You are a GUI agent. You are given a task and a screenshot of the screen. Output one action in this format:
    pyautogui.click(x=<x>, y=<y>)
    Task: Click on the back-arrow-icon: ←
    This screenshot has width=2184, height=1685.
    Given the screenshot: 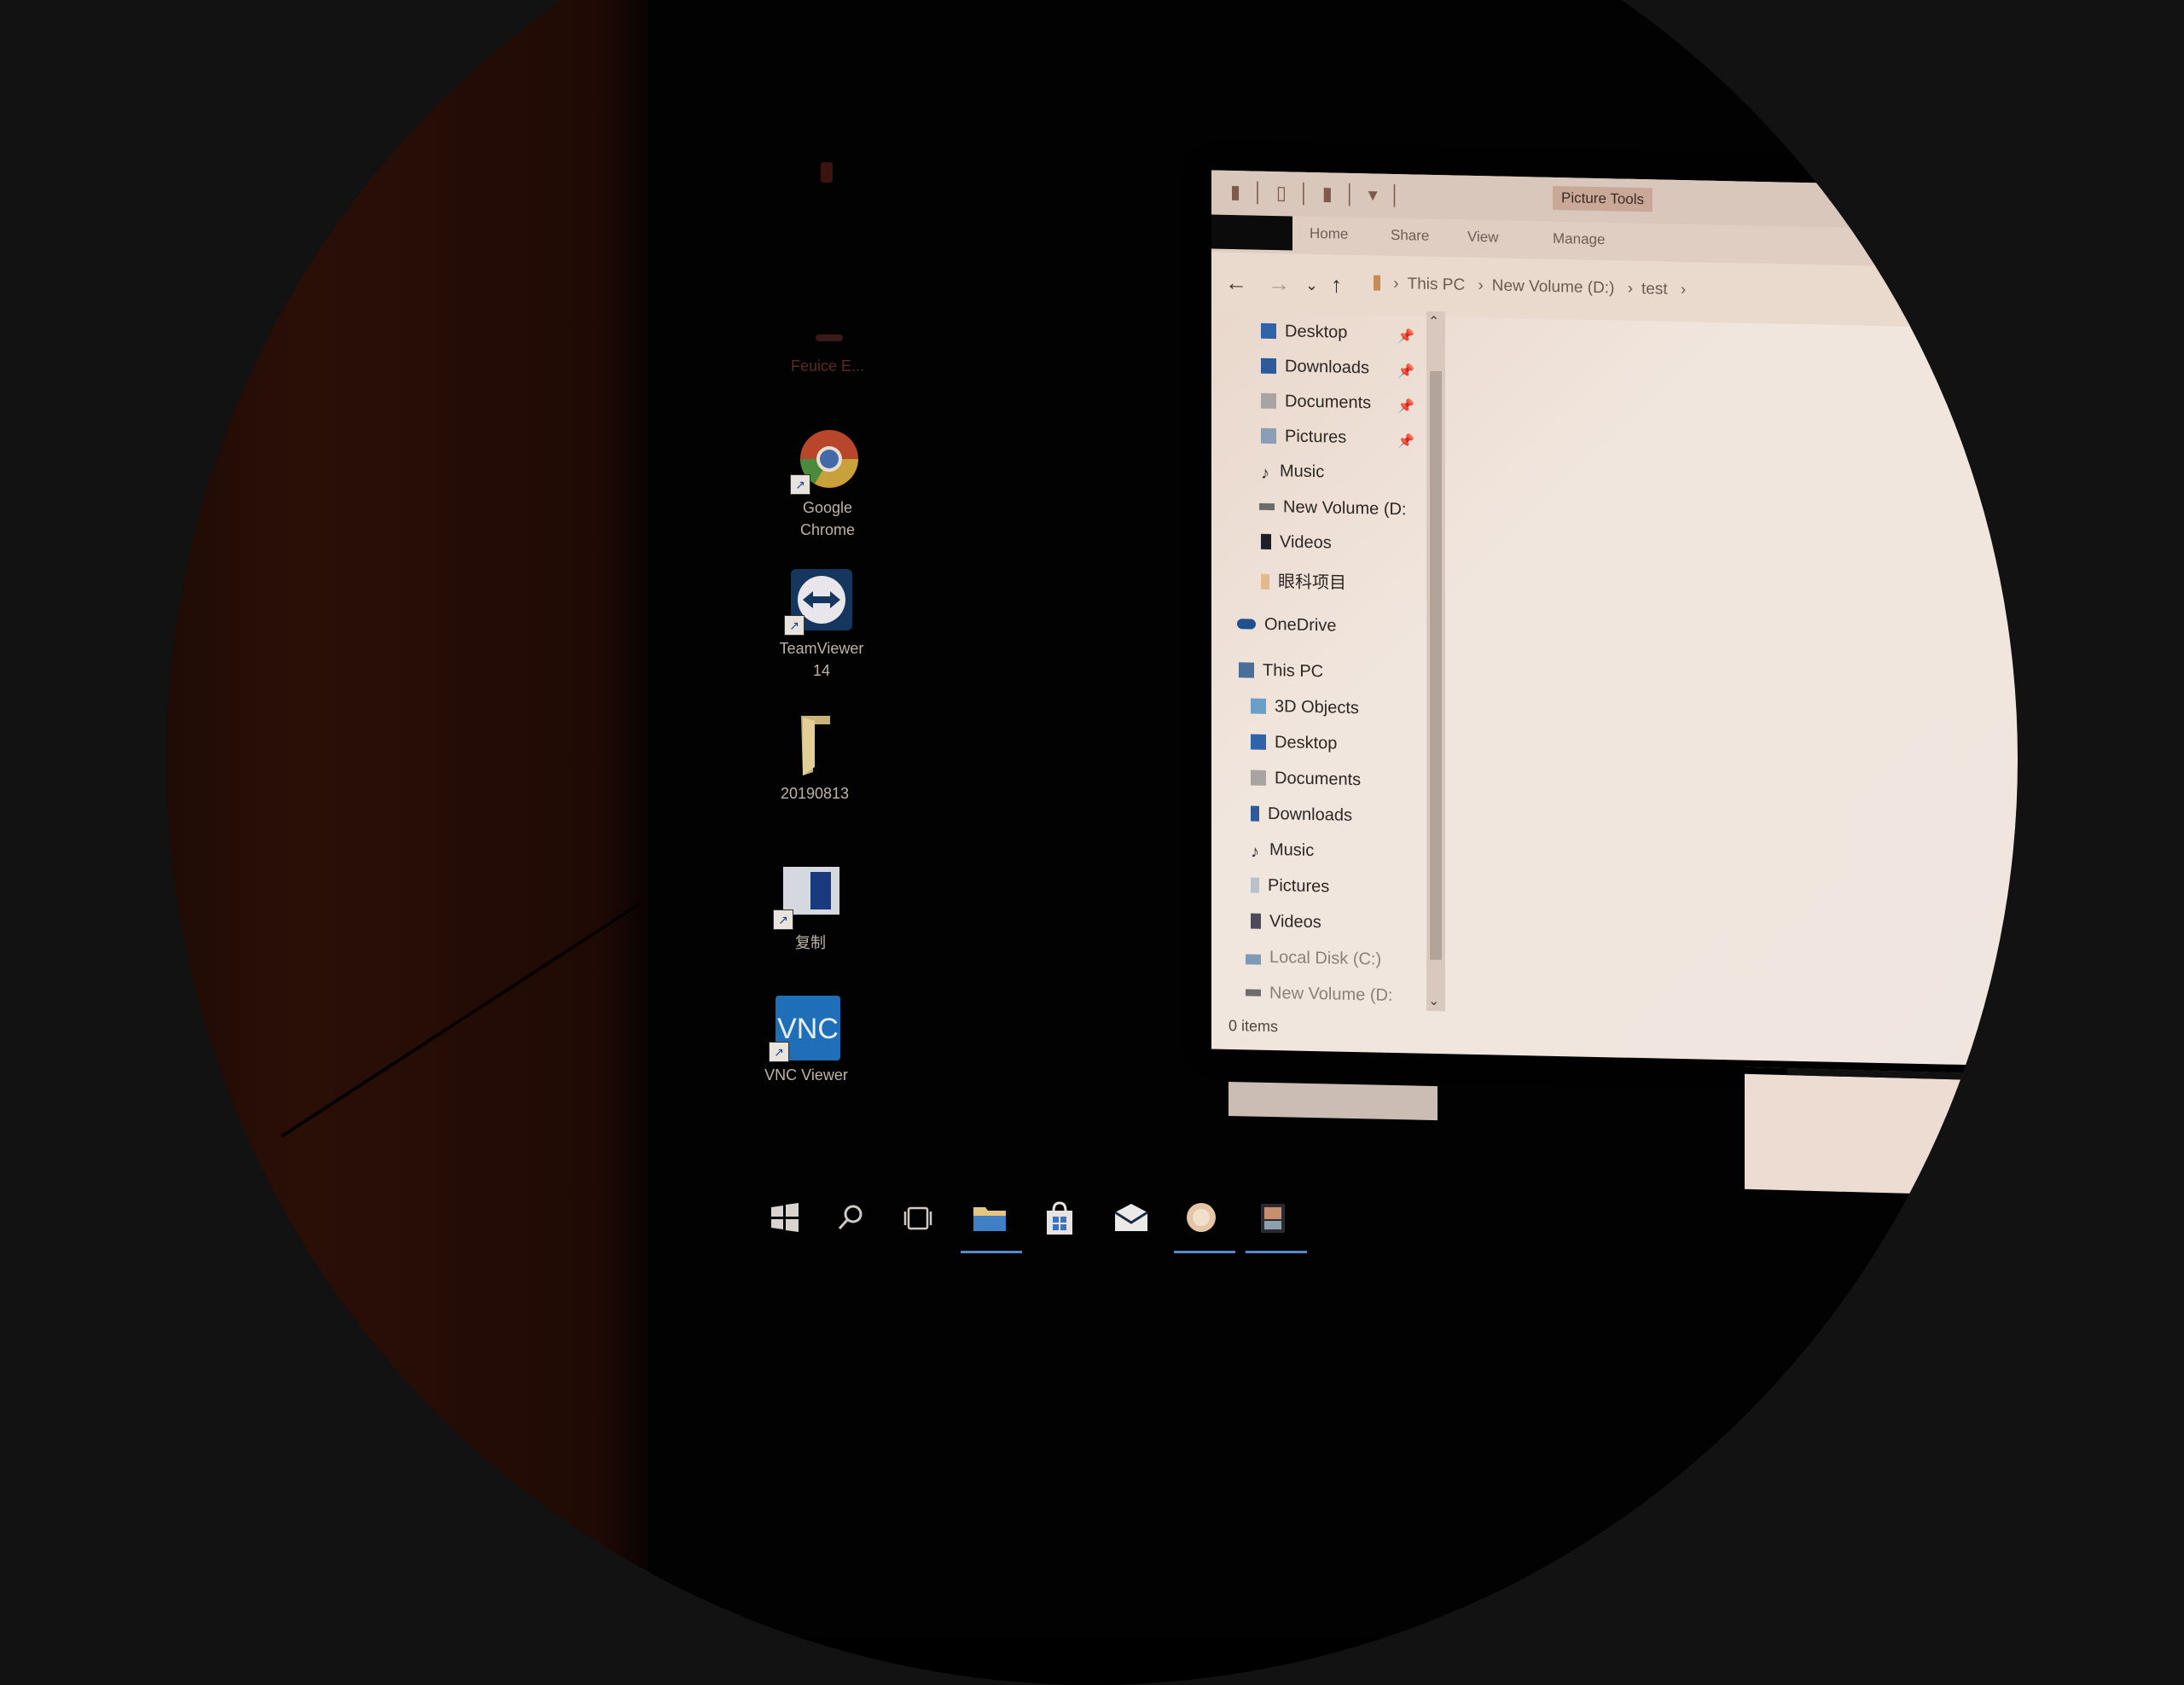 What is the action you would take?
    pyautogui.click(x=1236, y=283)
    